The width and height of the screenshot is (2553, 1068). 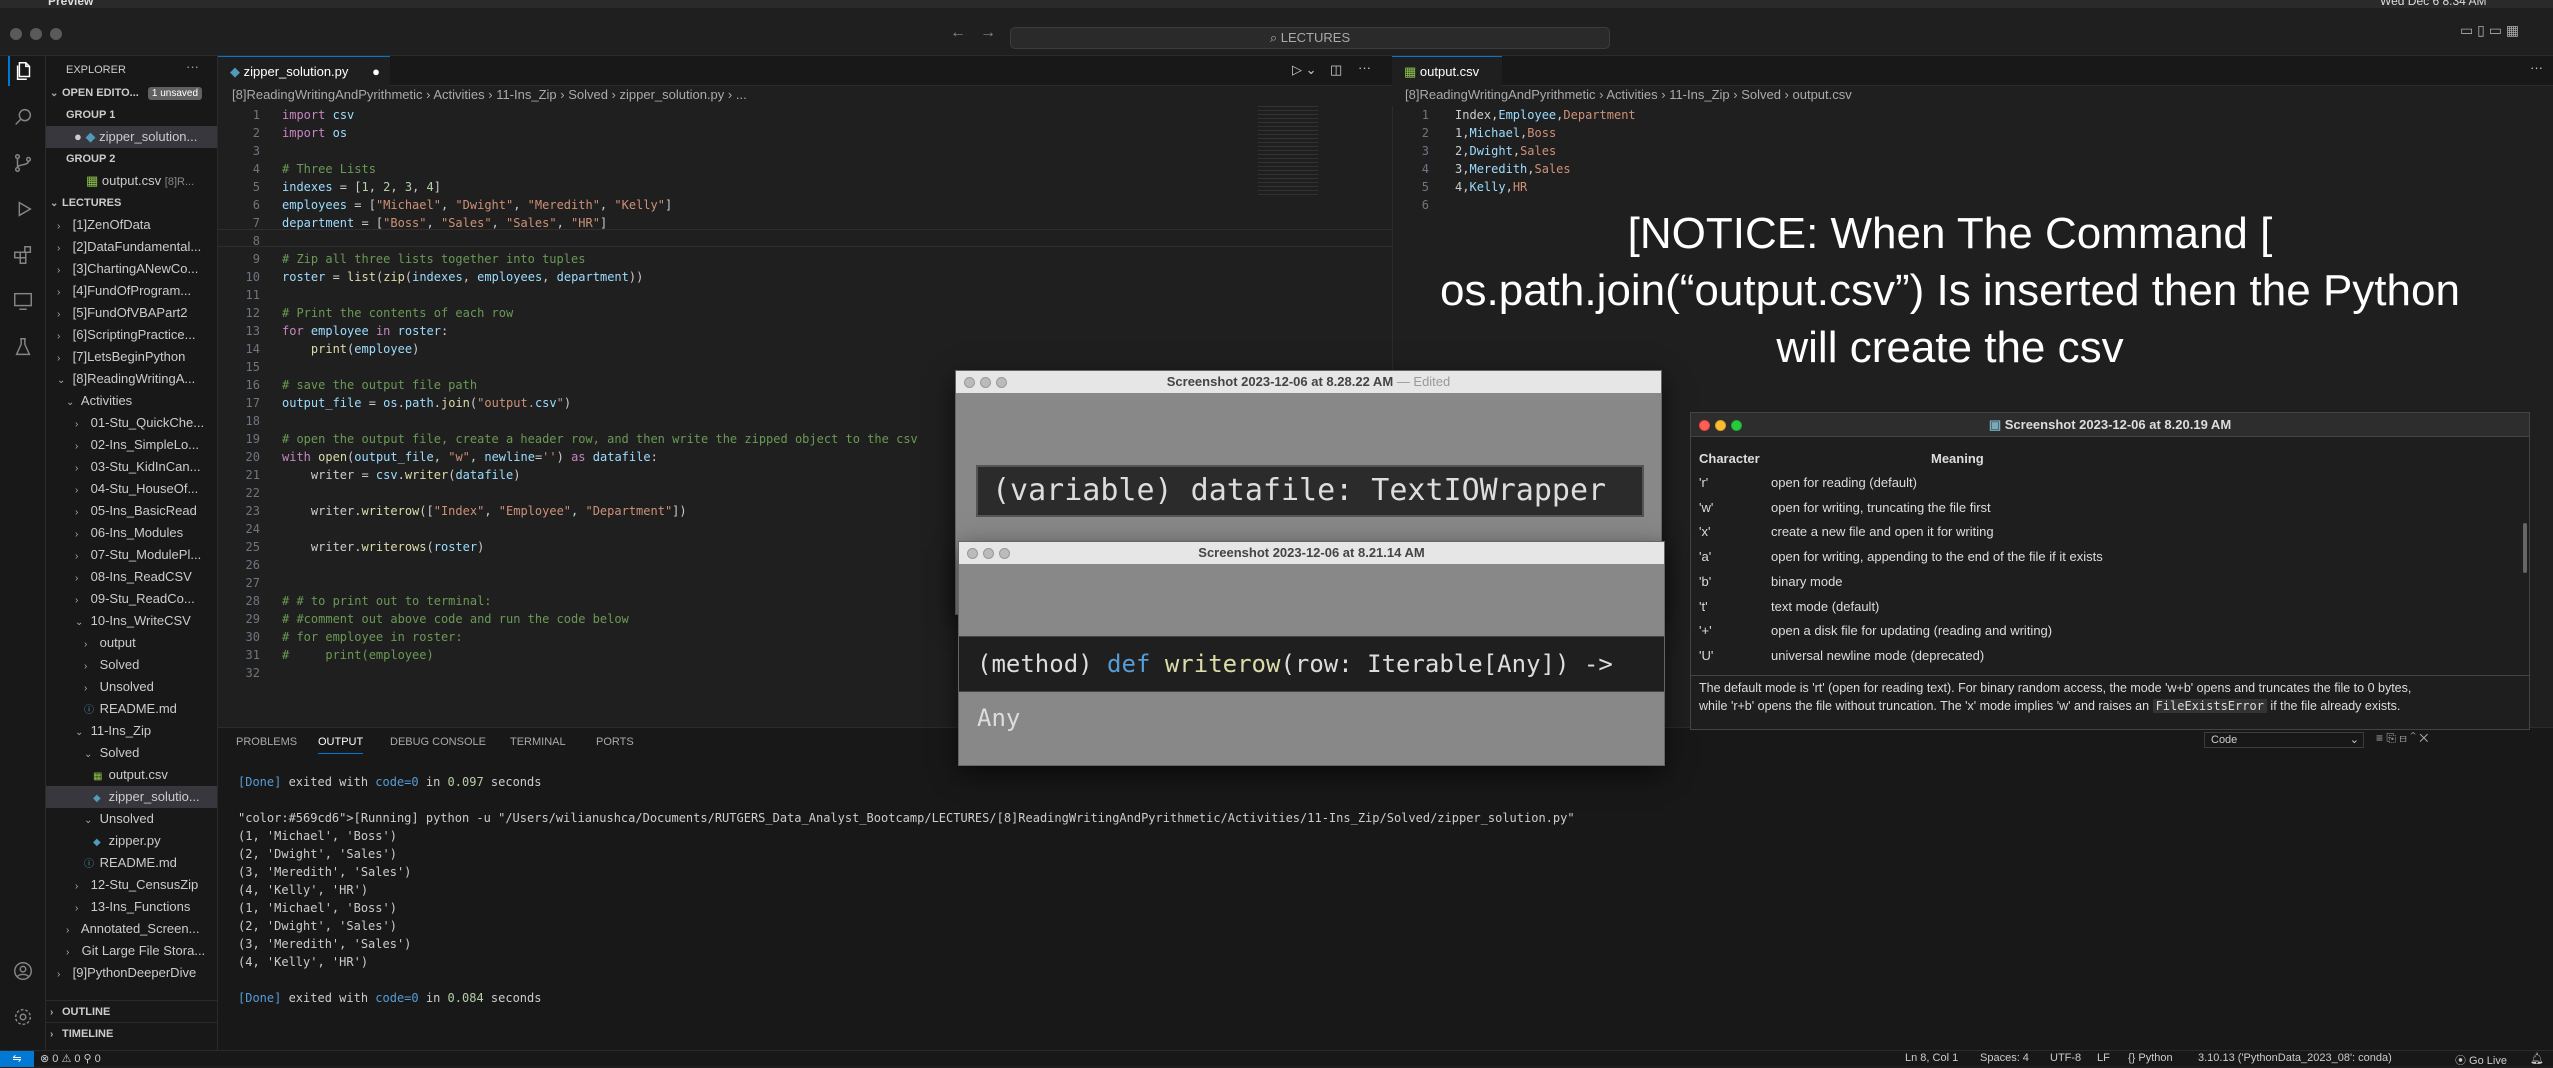 I want to click on tree-folder: › 13-Ins_Functions, so click(x=131, y=907).